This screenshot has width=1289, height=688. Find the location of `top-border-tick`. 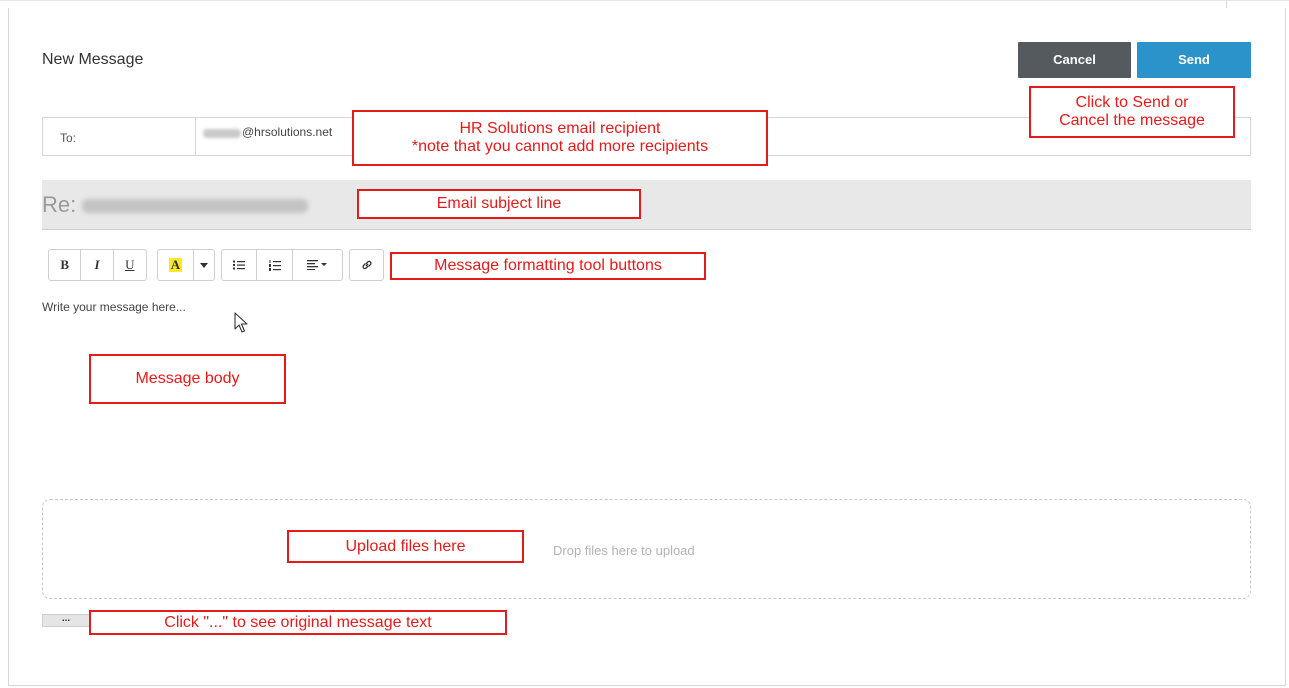

top-border-tick is located at coordinates (1226, 4).